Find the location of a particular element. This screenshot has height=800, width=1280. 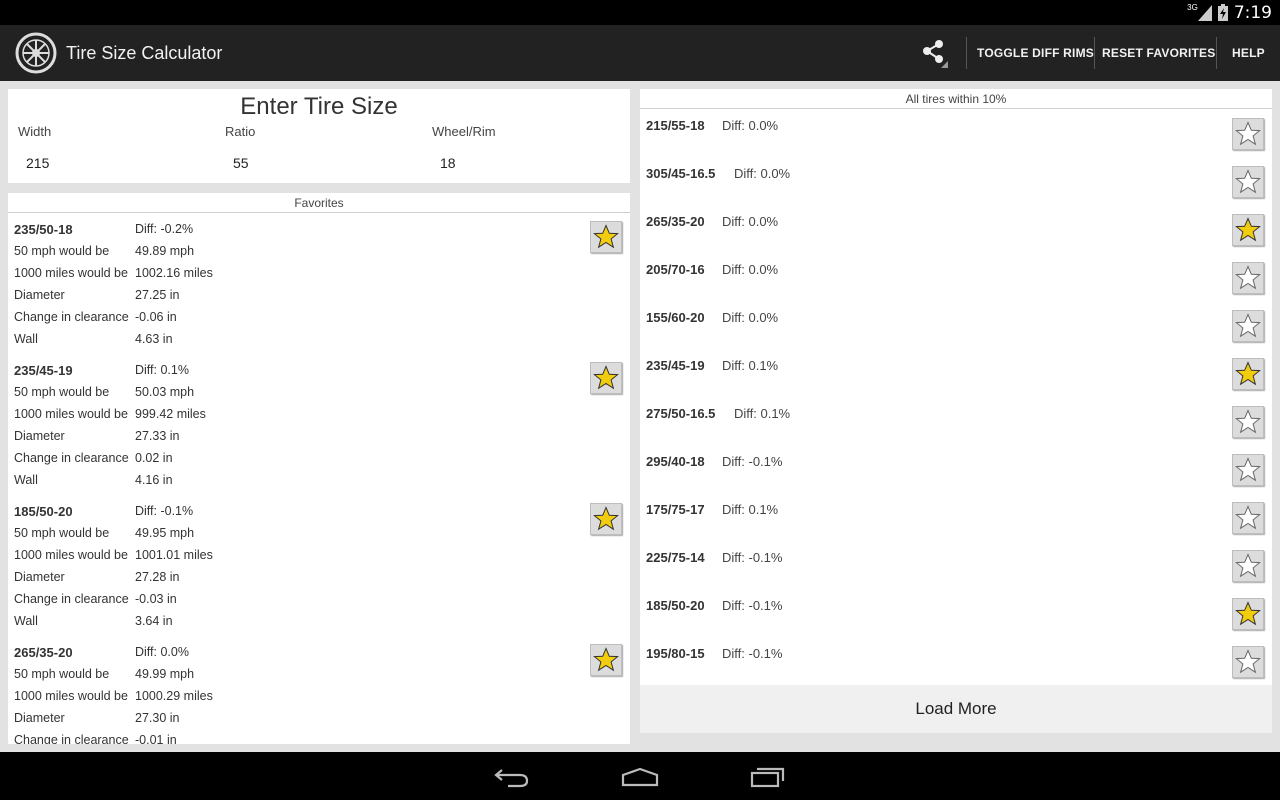

tire-list-item: 205/70-16 Diff: 0.0% is located at coordinates (956, 277).